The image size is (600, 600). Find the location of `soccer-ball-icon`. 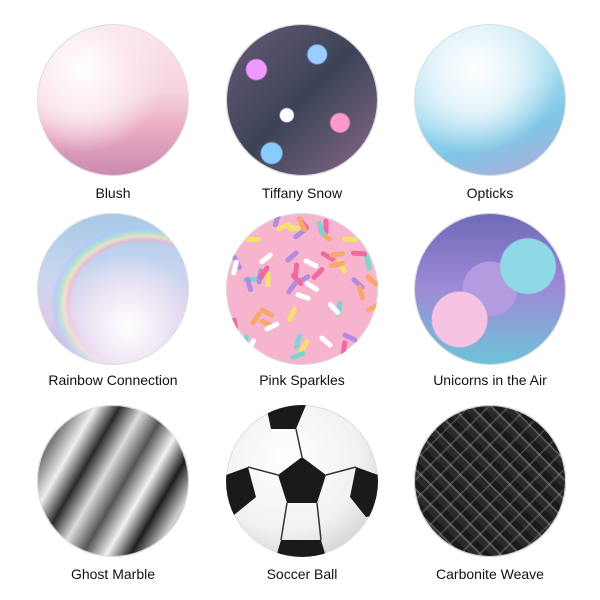

soccer-ball-icon is located at coordinates (302, 481).